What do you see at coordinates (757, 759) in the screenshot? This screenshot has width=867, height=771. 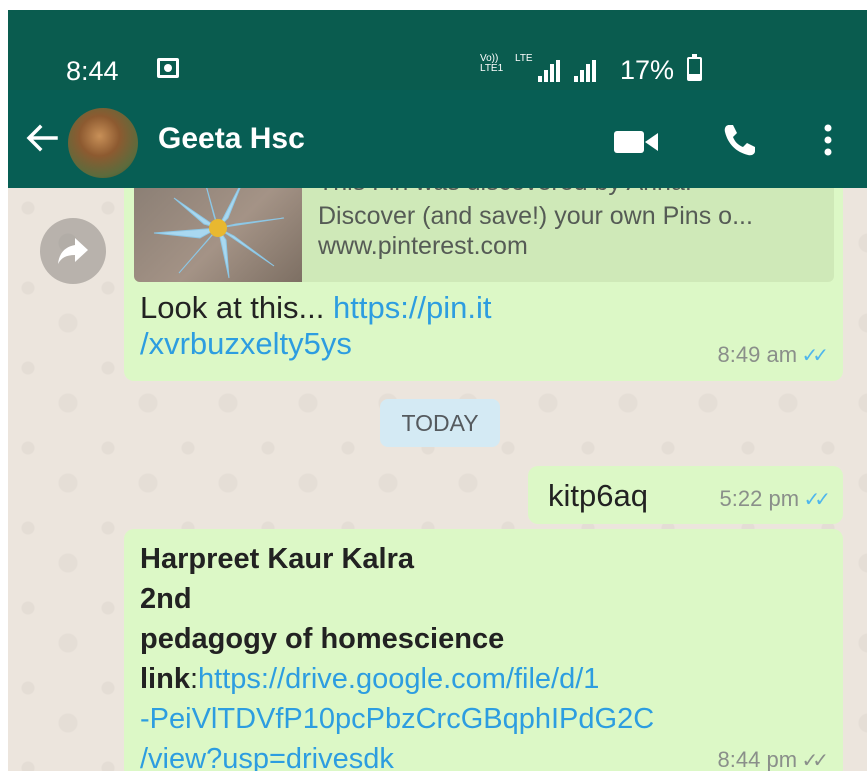 I see `message-time: 8:44 pm` at bounding box center [757, 759].